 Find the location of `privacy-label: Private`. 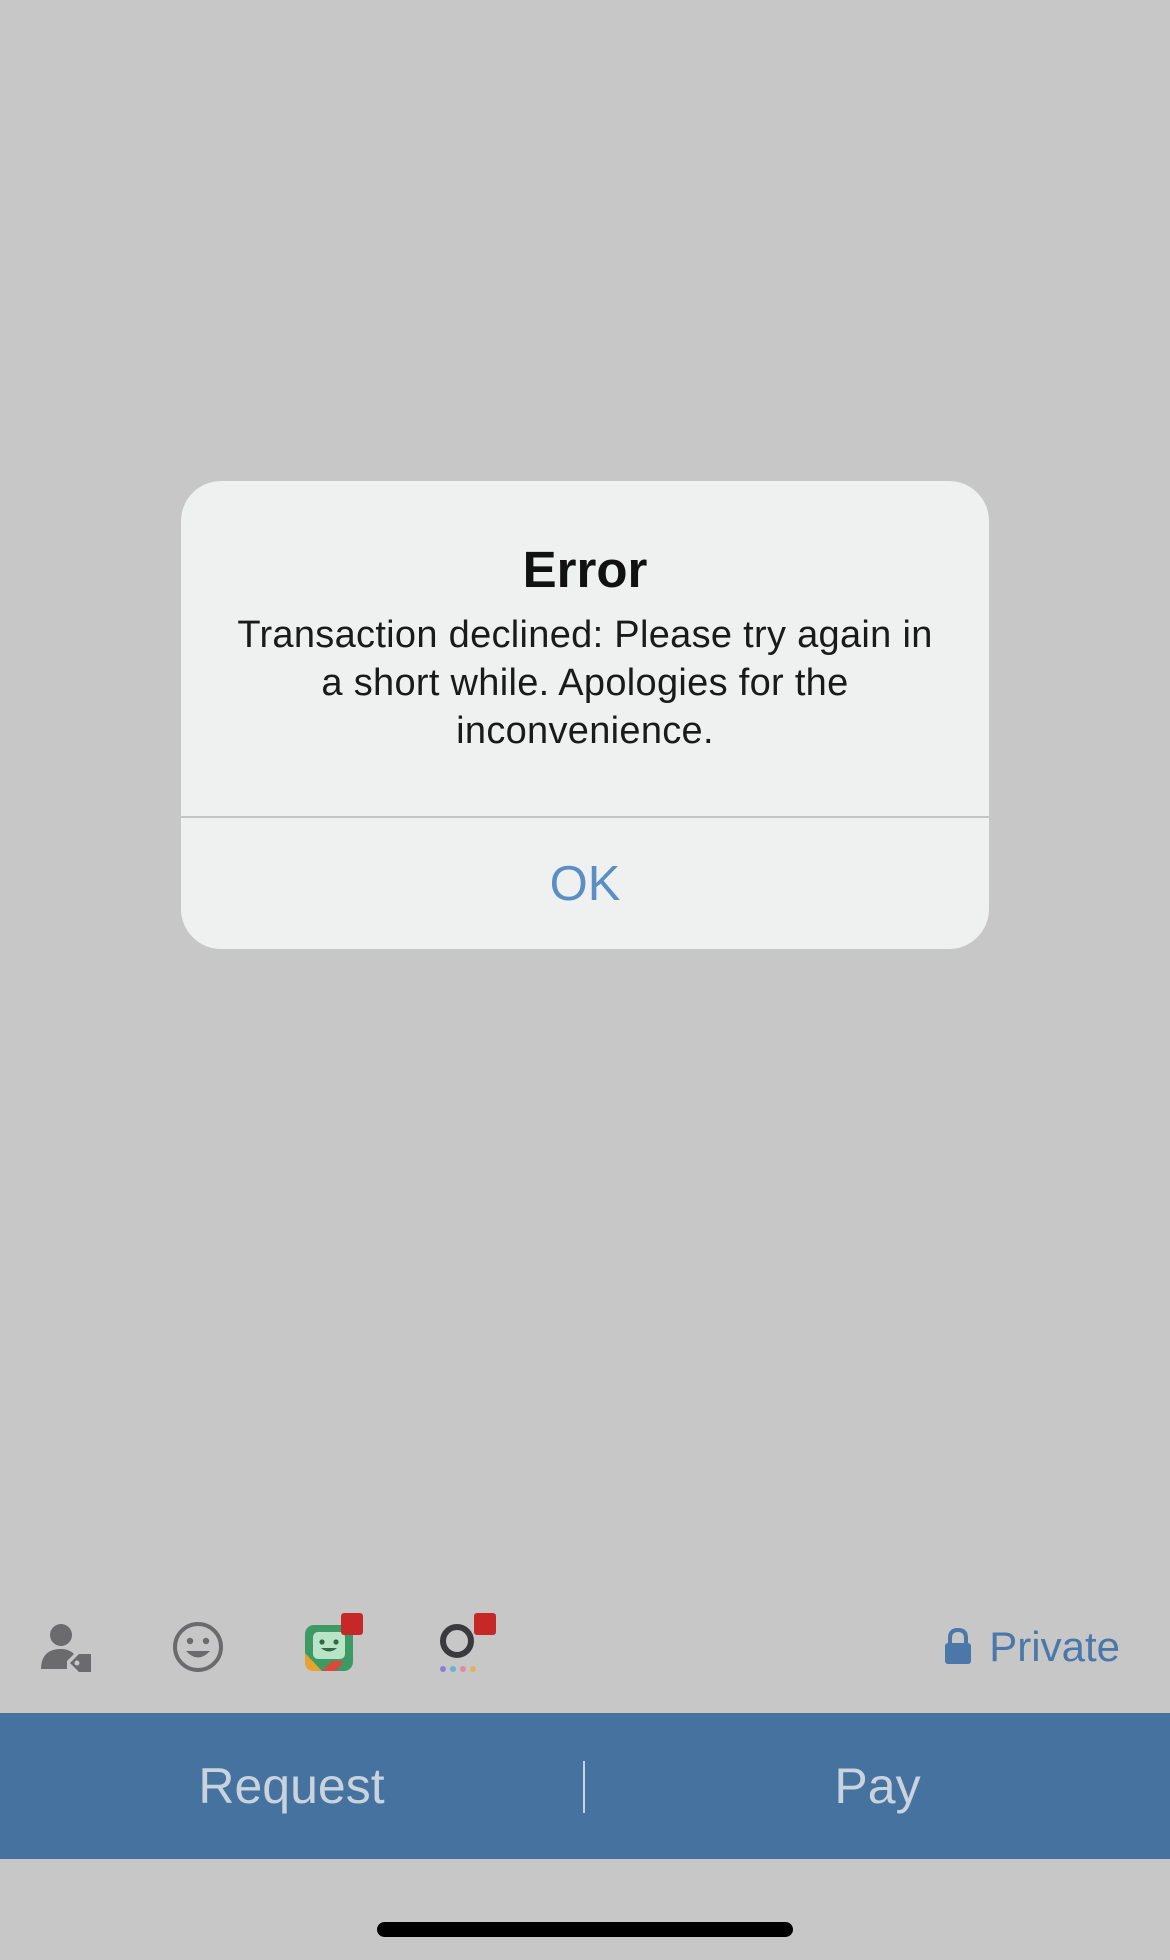

privacy-label: Private is located at coordinates (1054, 1646).